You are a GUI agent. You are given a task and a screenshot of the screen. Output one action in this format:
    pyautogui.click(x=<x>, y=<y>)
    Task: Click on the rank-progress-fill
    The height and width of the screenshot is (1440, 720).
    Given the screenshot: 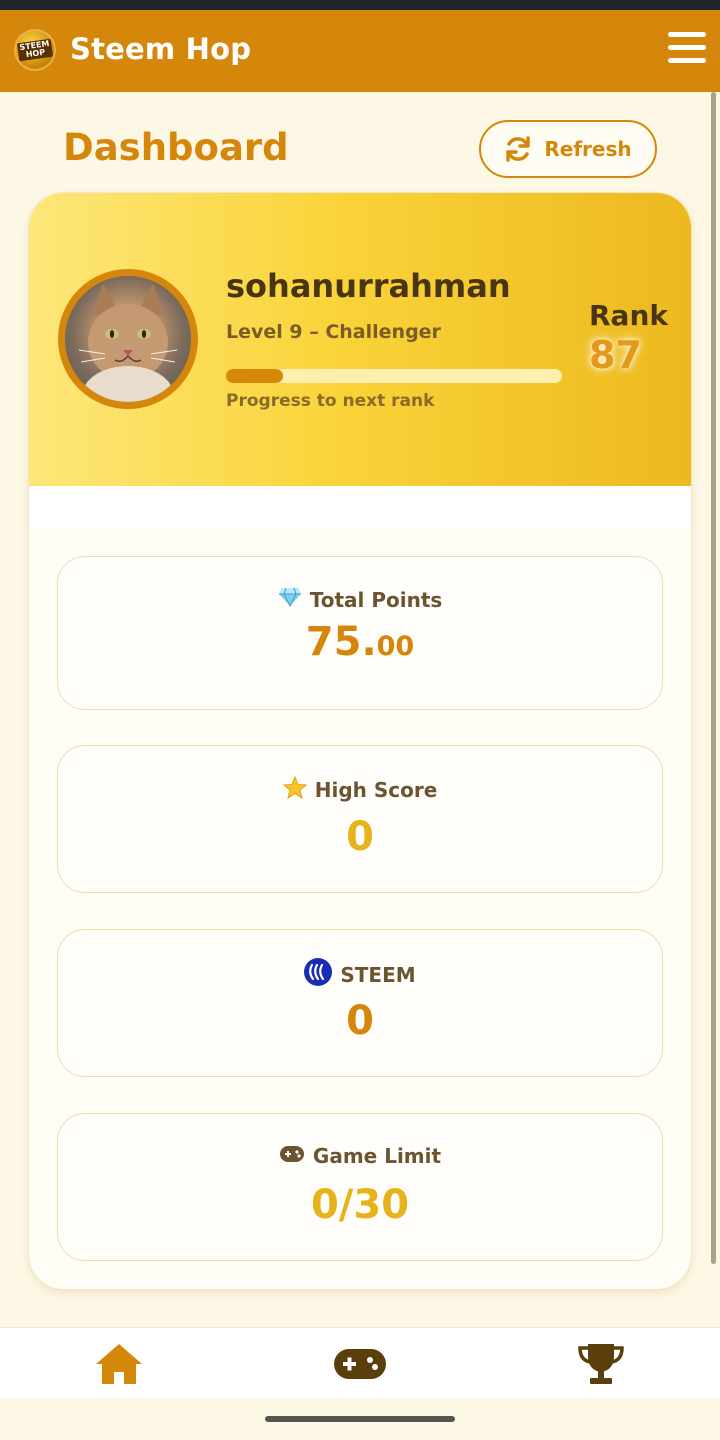 What is the action you would take?
    pyautogui.click(x=255, y=376)
    